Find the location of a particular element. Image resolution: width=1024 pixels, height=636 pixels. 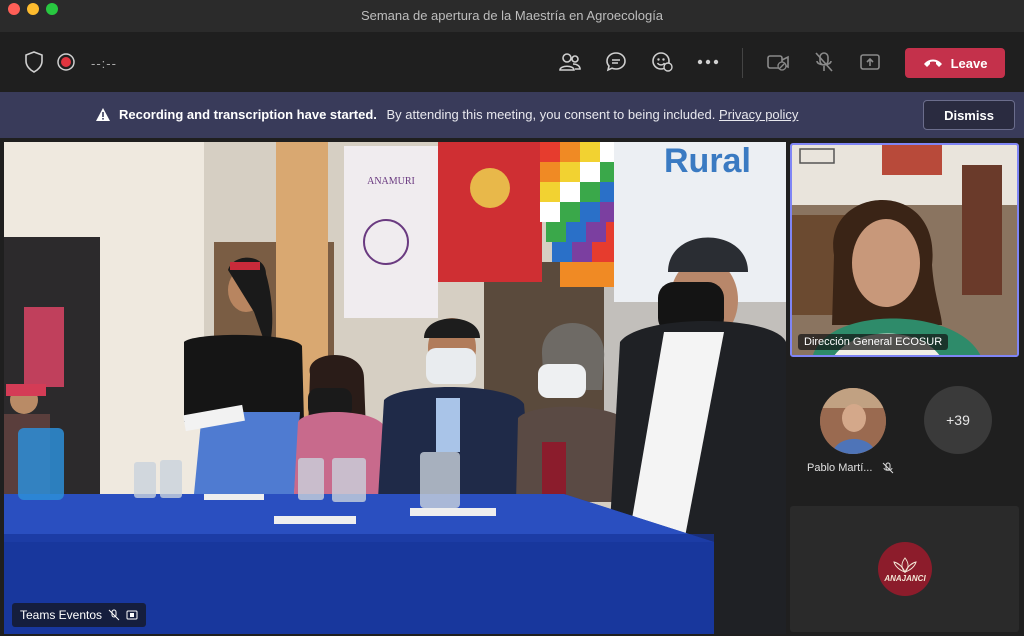

active-speaker-tile: Dirección General ECOSUR is located at coordinates (904, 250).